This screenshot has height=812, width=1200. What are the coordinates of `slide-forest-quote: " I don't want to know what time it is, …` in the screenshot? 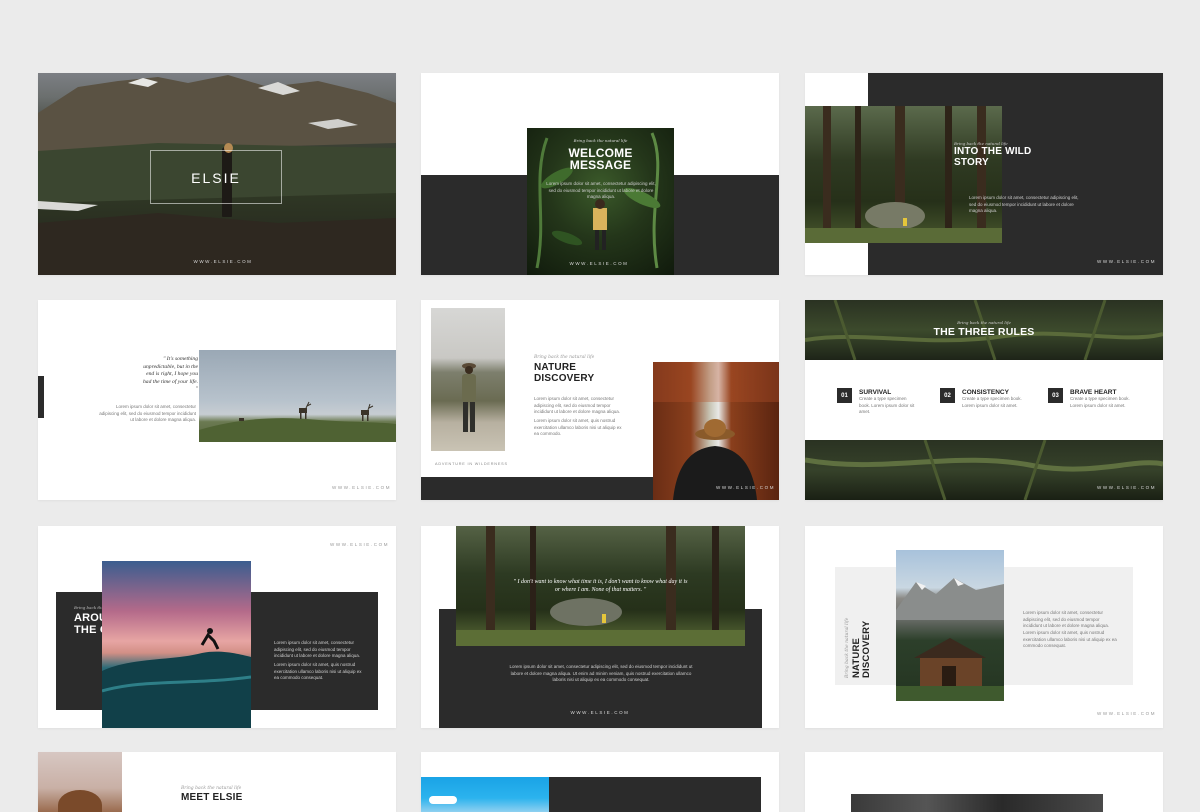 It's located at (600, 627).